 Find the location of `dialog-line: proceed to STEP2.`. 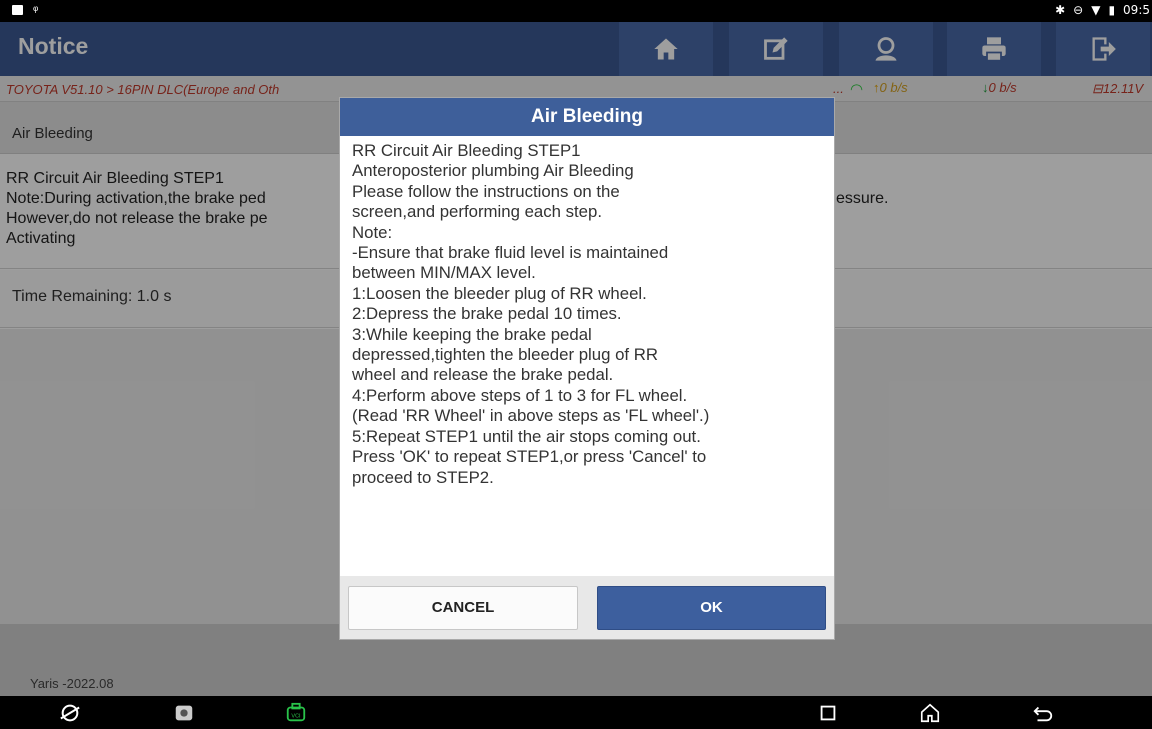

dialog-line: proceed to STEP2. is located at coordinates (423, 477).